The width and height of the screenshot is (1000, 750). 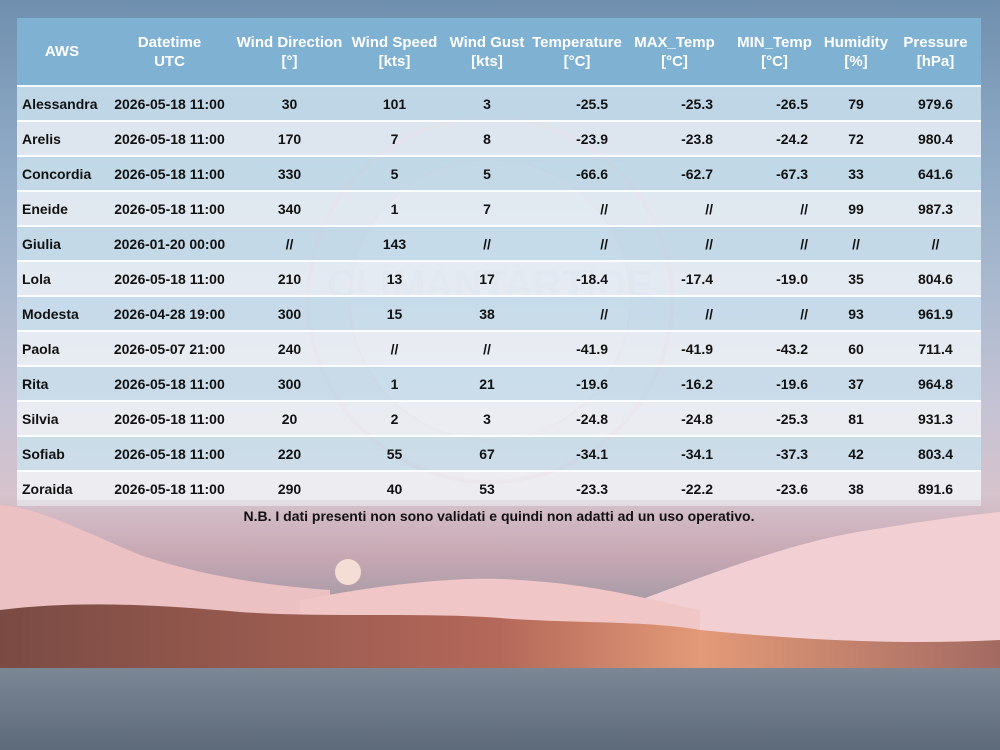 I want to click on column-header-unit: [hPa], so click(x=935, y=61).